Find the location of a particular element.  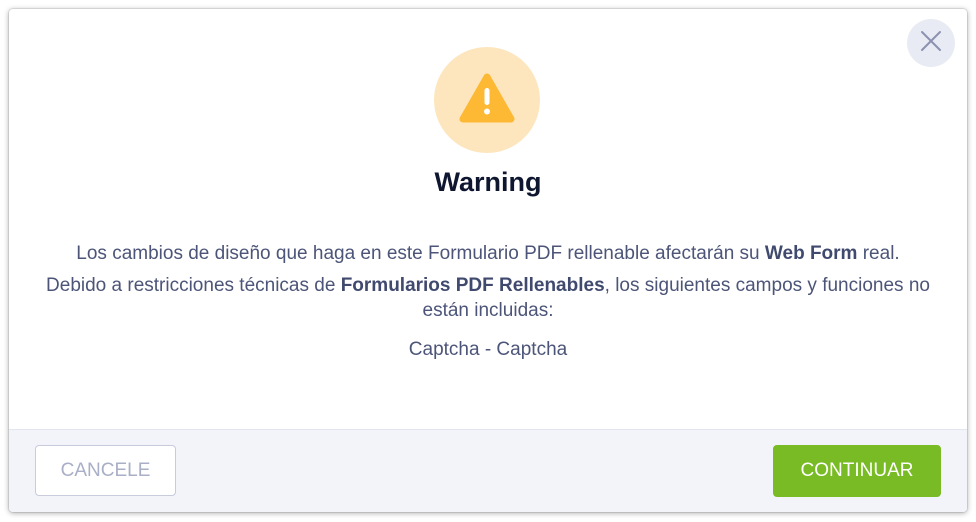

warning-icon-badge is located at coordinates (487, 100).